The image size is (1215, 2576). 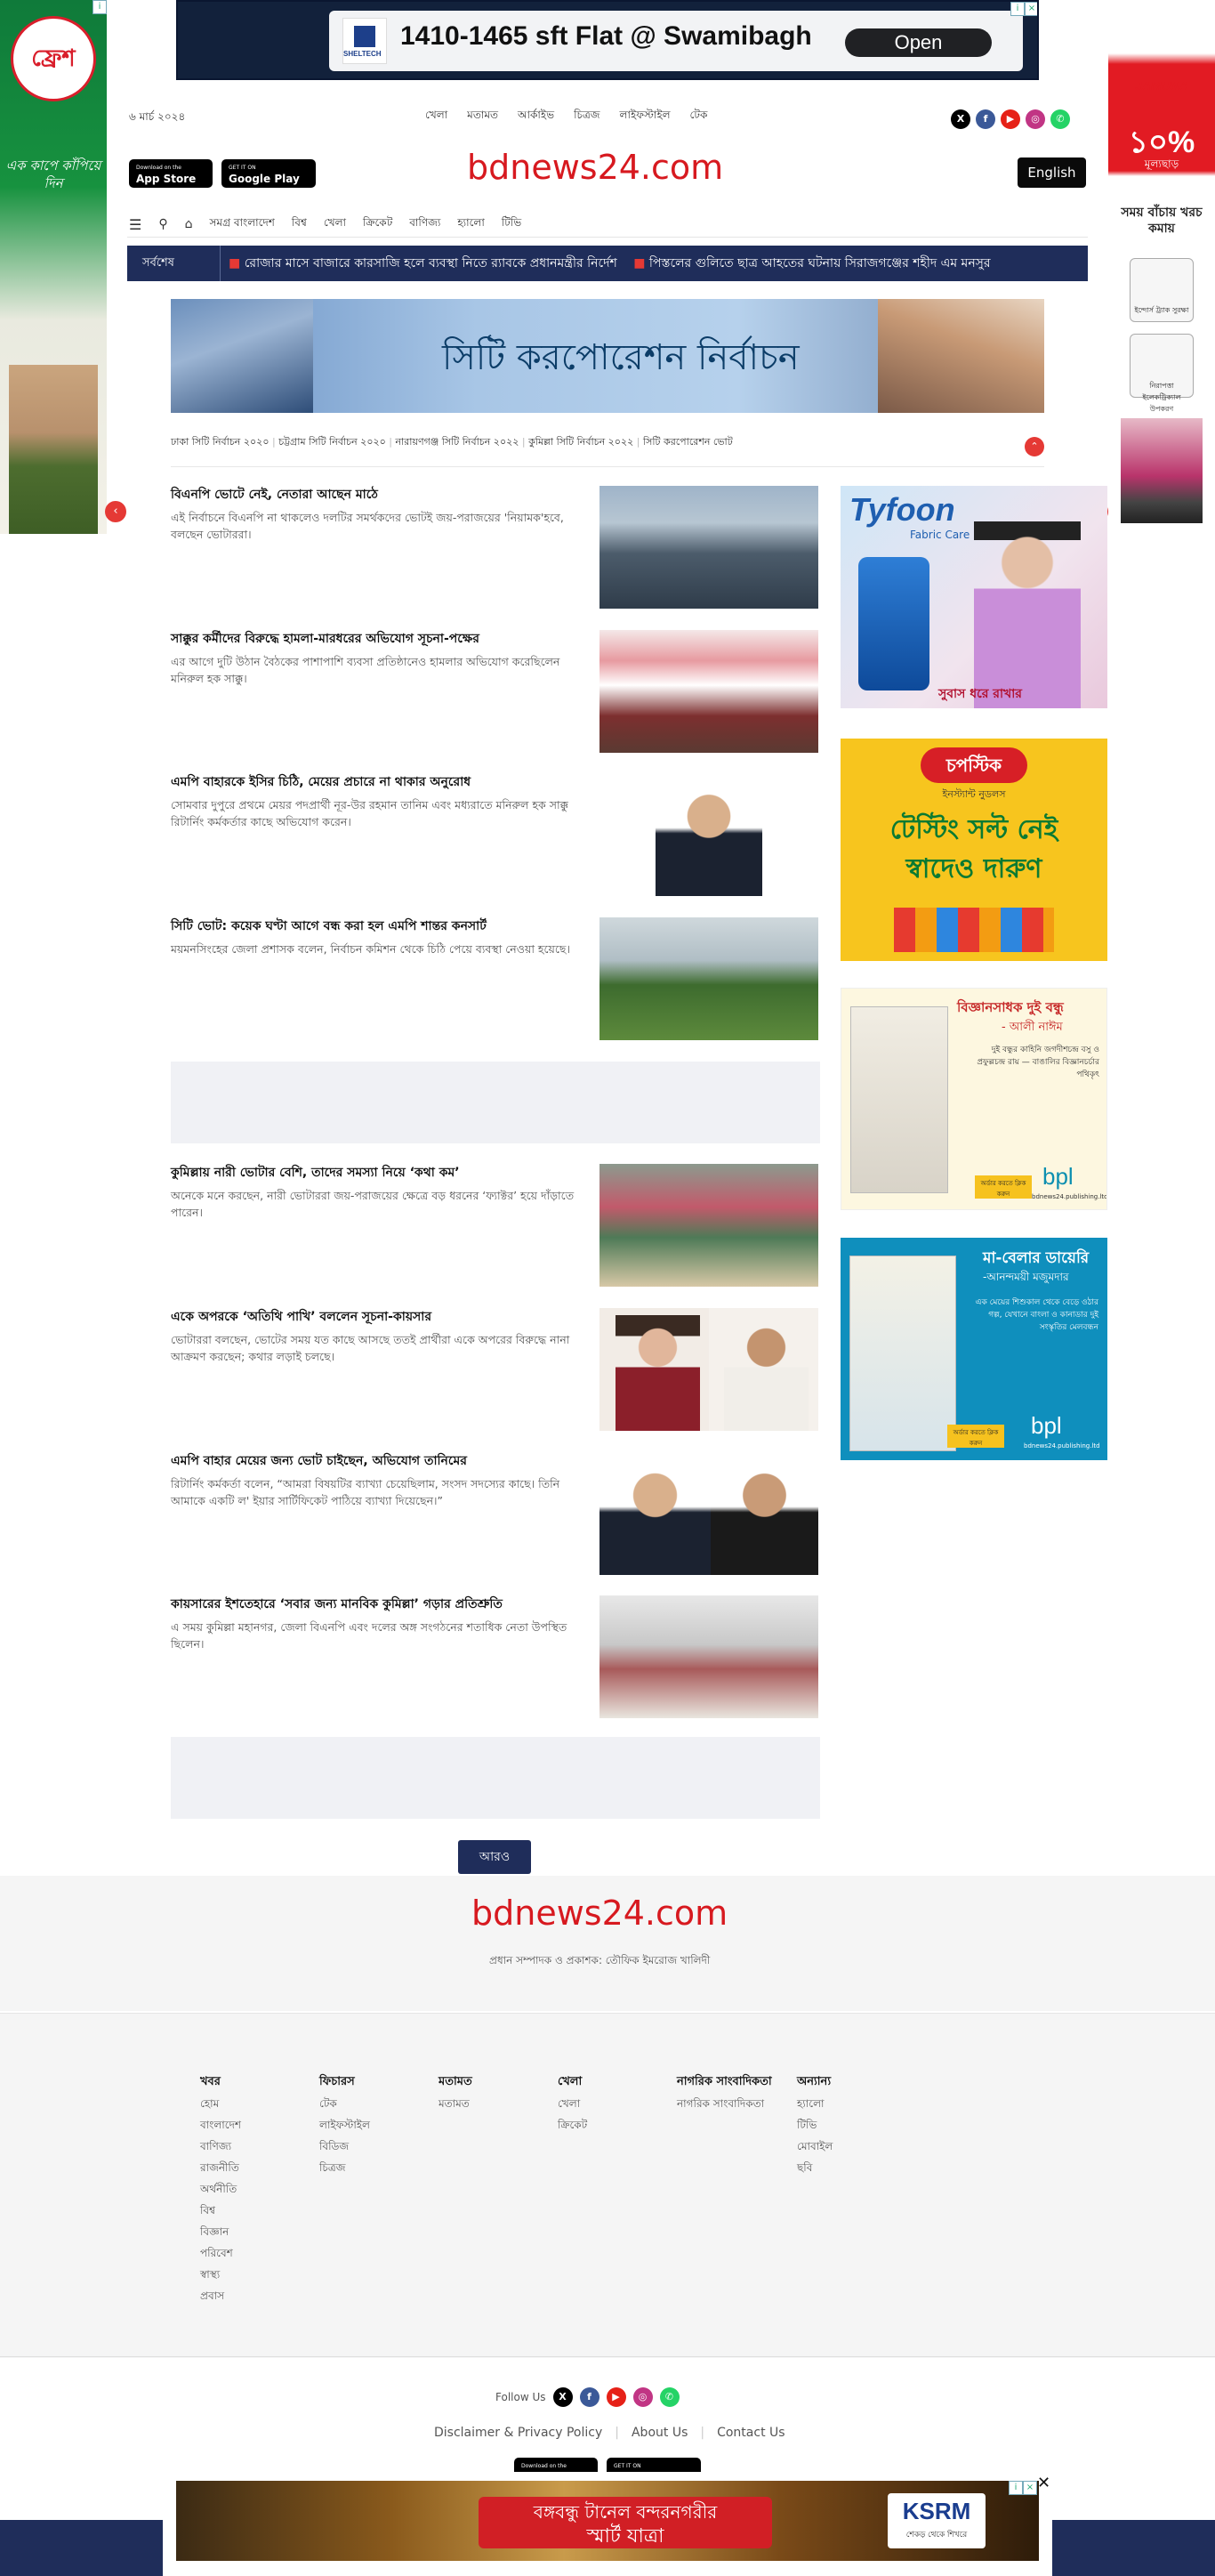 I want to click on left-side-ad: ফ্রেশ এক কাপে কাঁপিয়ে দিন i, so click(x=53, y=267).